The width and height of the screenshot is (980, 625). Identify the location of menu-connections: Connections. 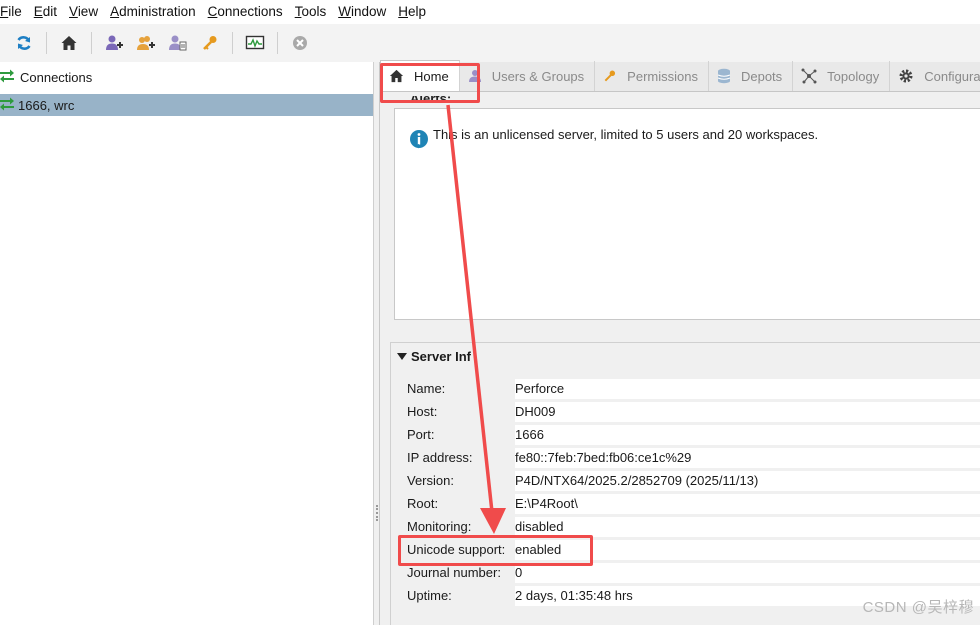
(245, 12).